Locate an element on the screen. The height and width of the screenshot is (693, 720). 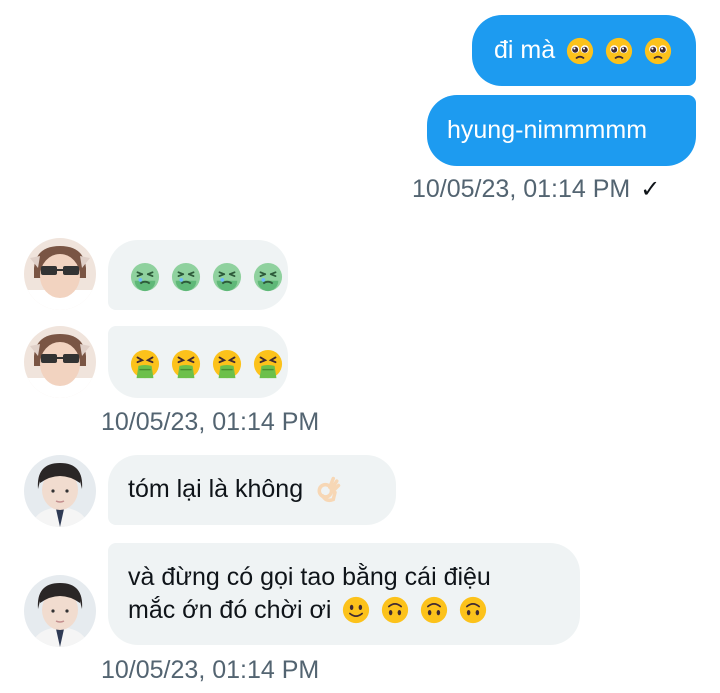
slightly-smiling-face-icon is located at coordinates (356, 610).